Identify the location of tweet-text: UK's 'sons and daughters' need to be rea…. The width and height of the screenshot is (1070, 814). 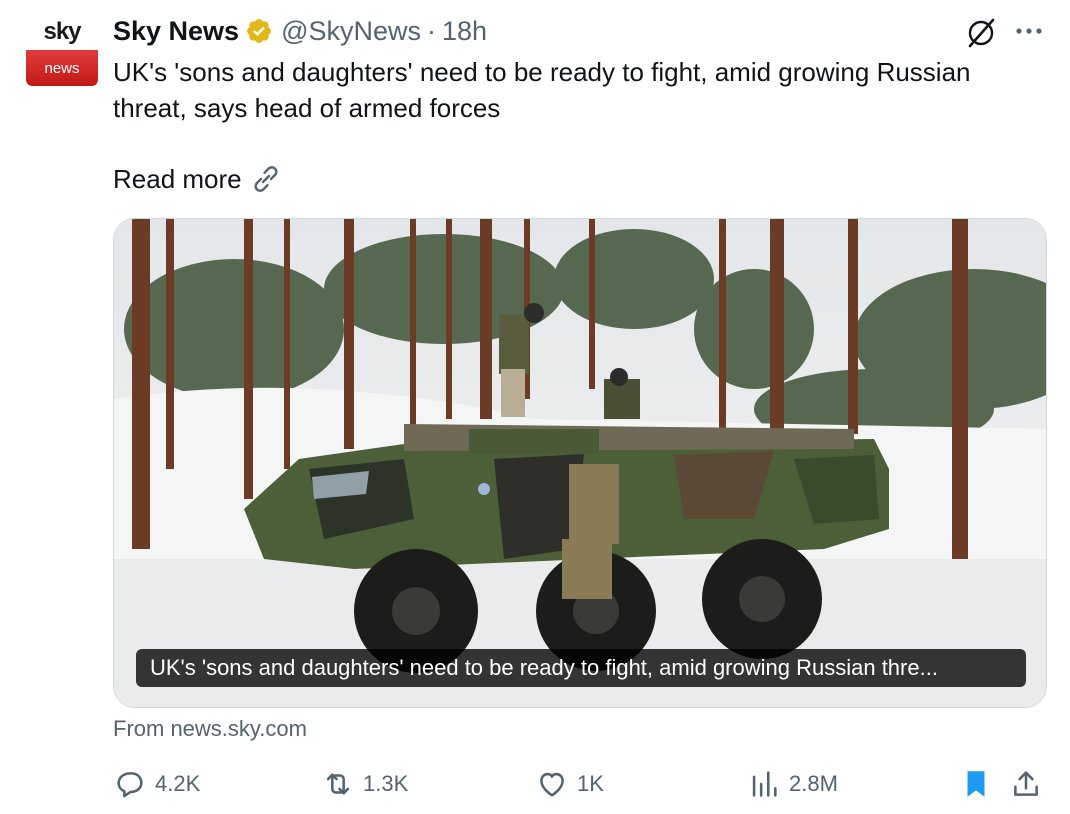
(542, 90).